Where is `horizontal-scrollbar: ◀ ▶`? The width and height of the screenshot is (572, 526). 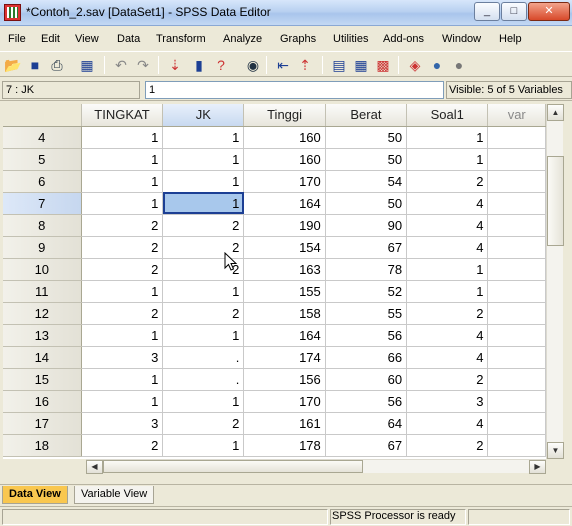
horizontal-scrollbar: ◀ ▶ is located at coordinates (316, 466).